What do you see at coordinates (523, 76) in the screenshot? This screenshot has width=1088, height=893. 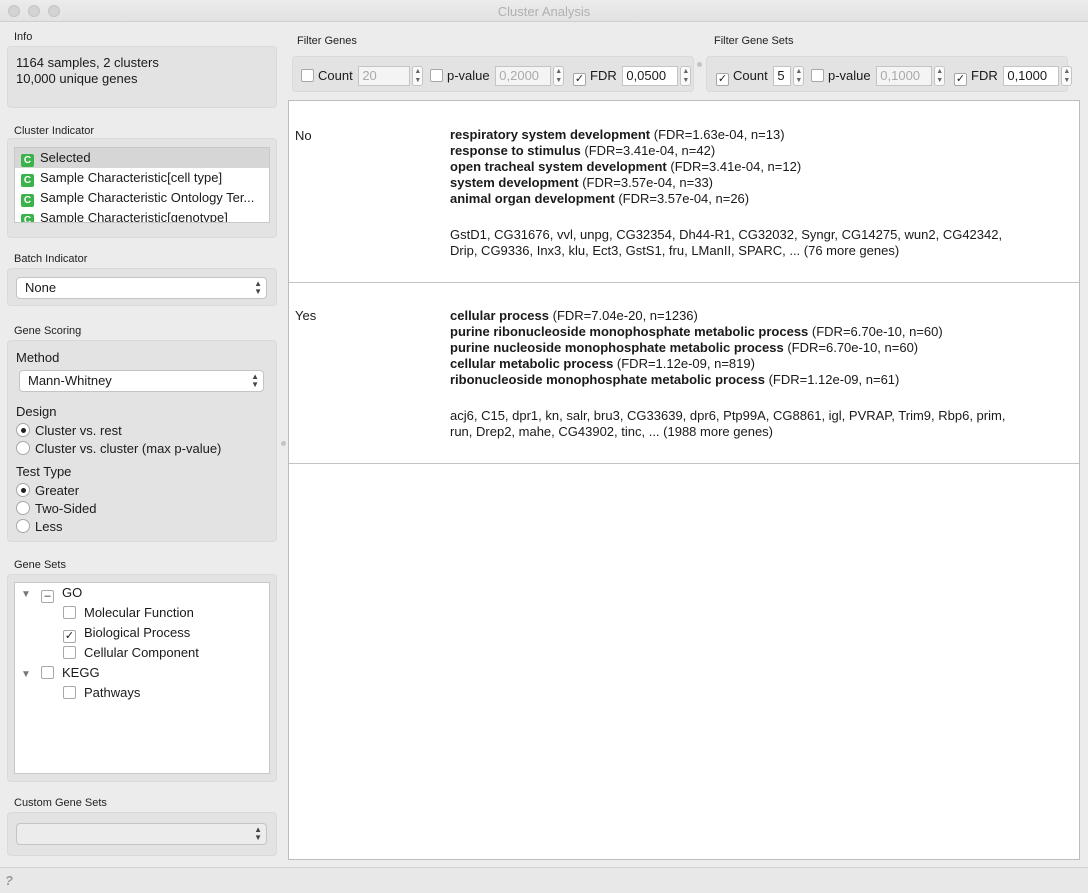 I see `filter-genes-pvalue-input: 0,2000` at bounding box center [523, 76].